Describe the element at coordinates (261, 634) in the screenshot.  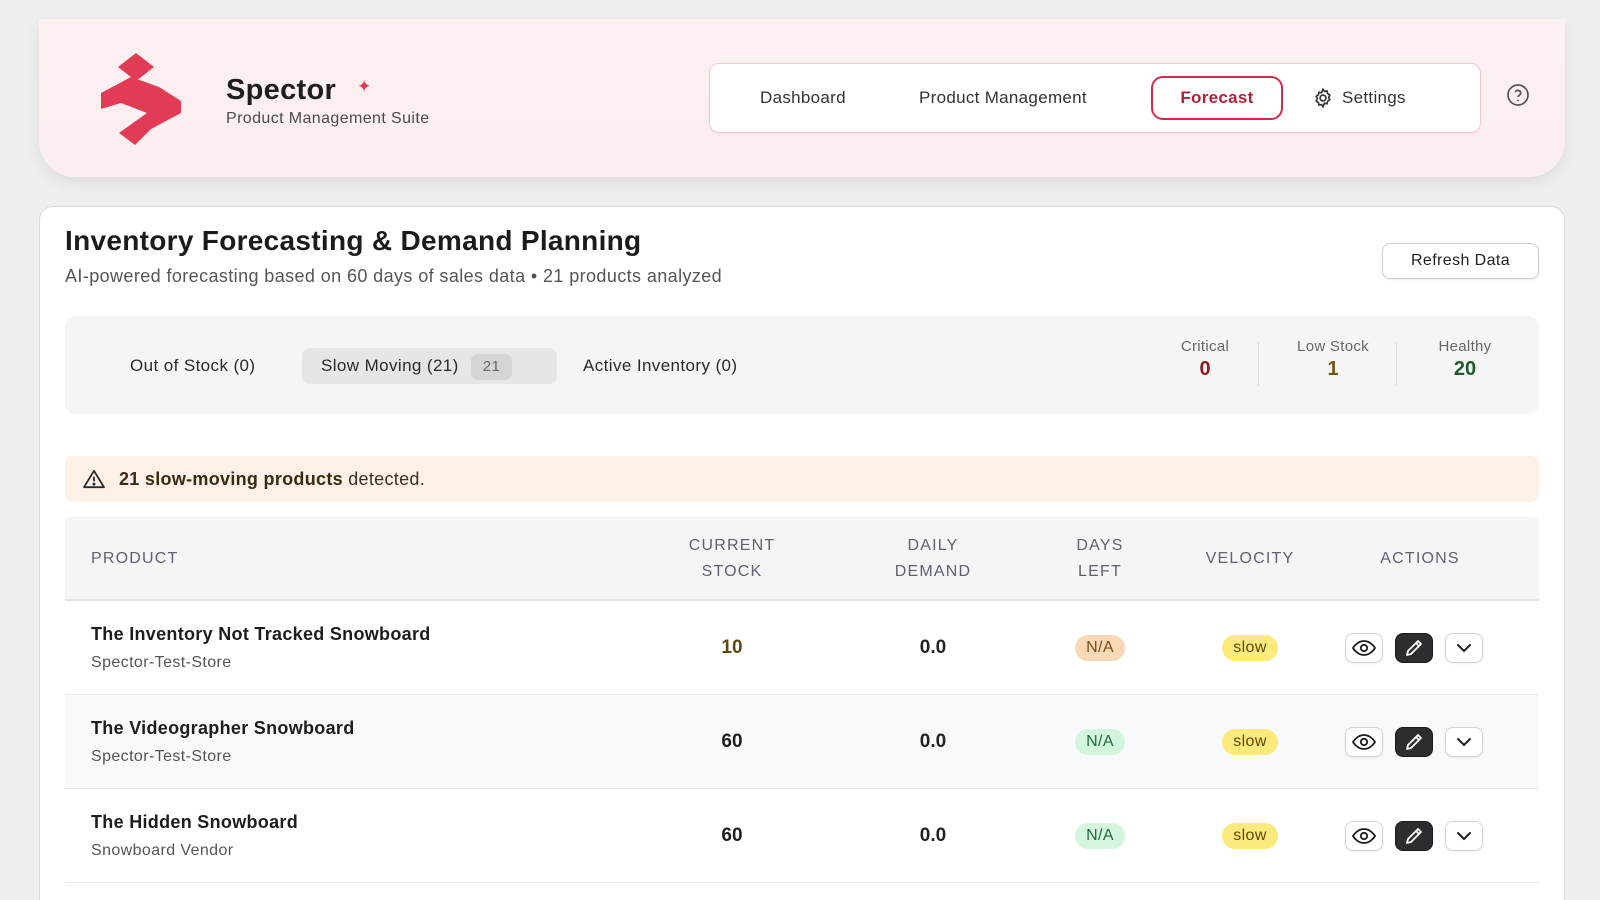
I see `product-name: The Inventory Not Tracked Snowboard` at that location.